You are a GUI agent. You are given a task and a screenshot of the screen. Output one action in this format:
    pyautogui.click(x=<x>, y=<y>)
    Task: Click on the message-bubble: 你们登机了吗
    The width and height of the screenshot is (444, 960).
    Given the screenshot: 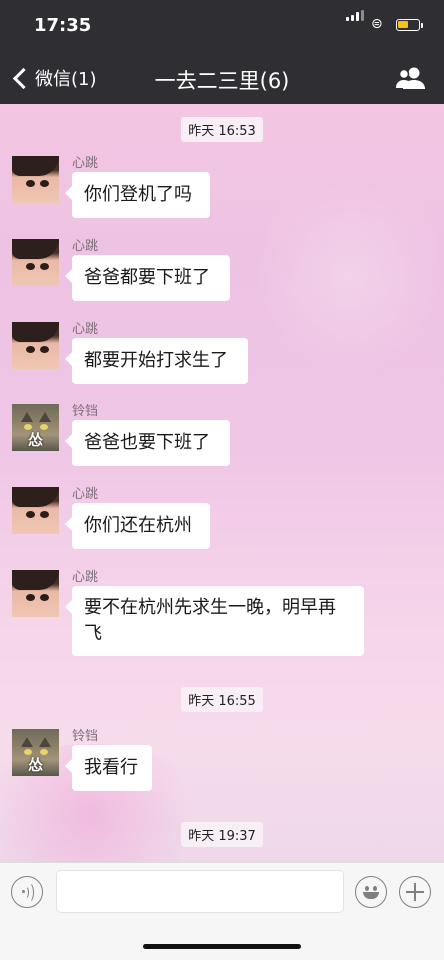 What is the action you would take?
    pyautogui.click(x=137, y=195)
    